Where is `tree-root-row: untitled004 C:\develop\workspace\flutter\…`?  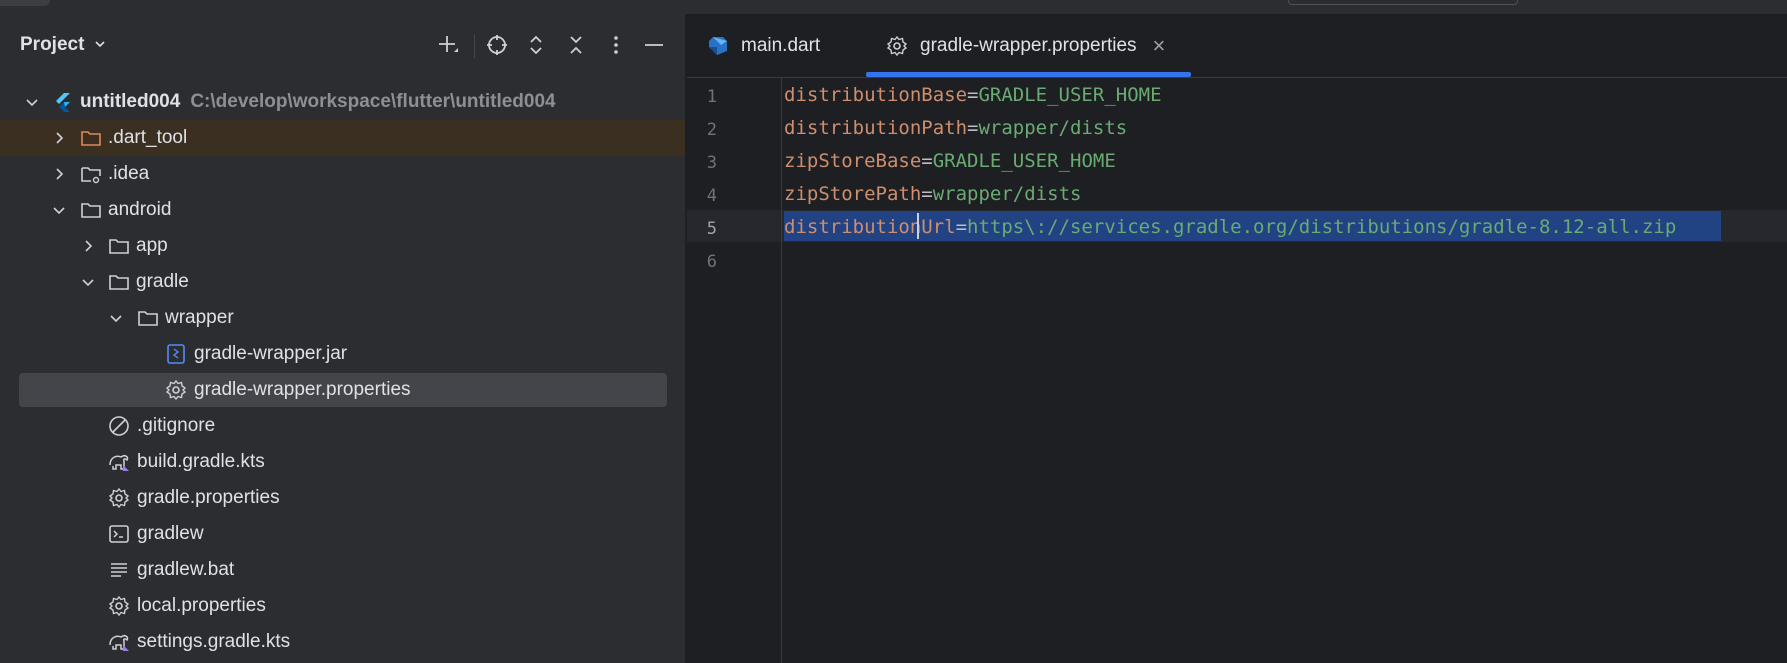
tree-root-row: untitled004 C:\develop\workspace\flutter\… is located at coordinates (342, 102).